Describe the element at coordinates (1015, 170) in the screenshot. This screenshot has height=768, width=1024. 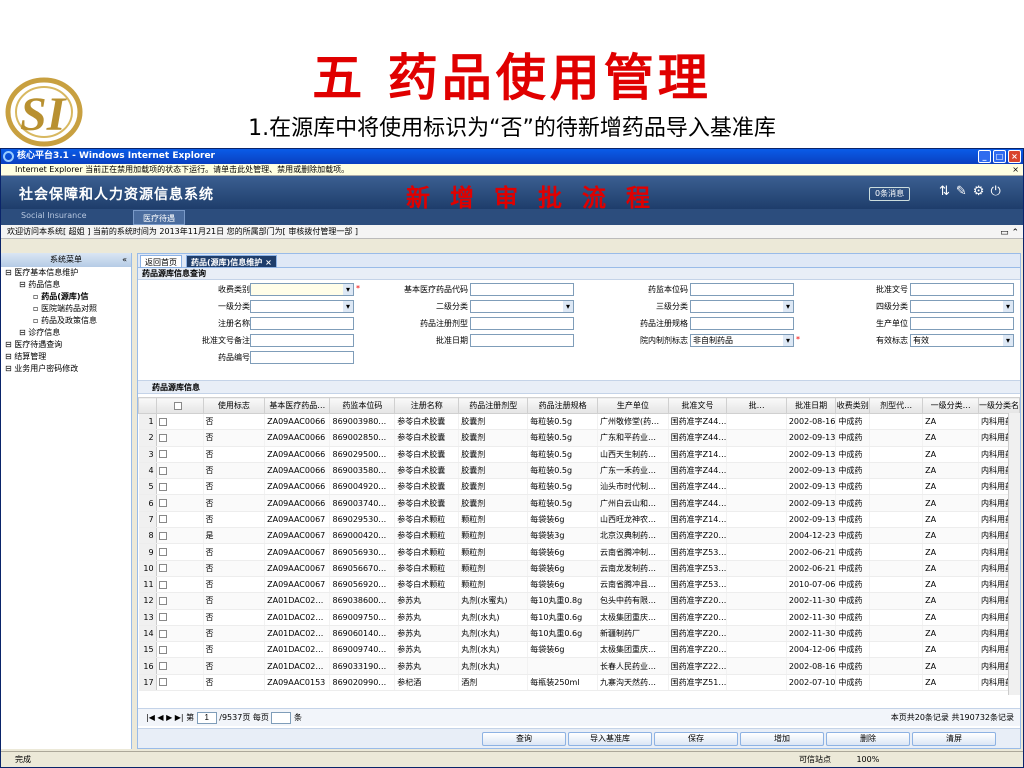
I see `infobar-close-icon: ×` at that location.